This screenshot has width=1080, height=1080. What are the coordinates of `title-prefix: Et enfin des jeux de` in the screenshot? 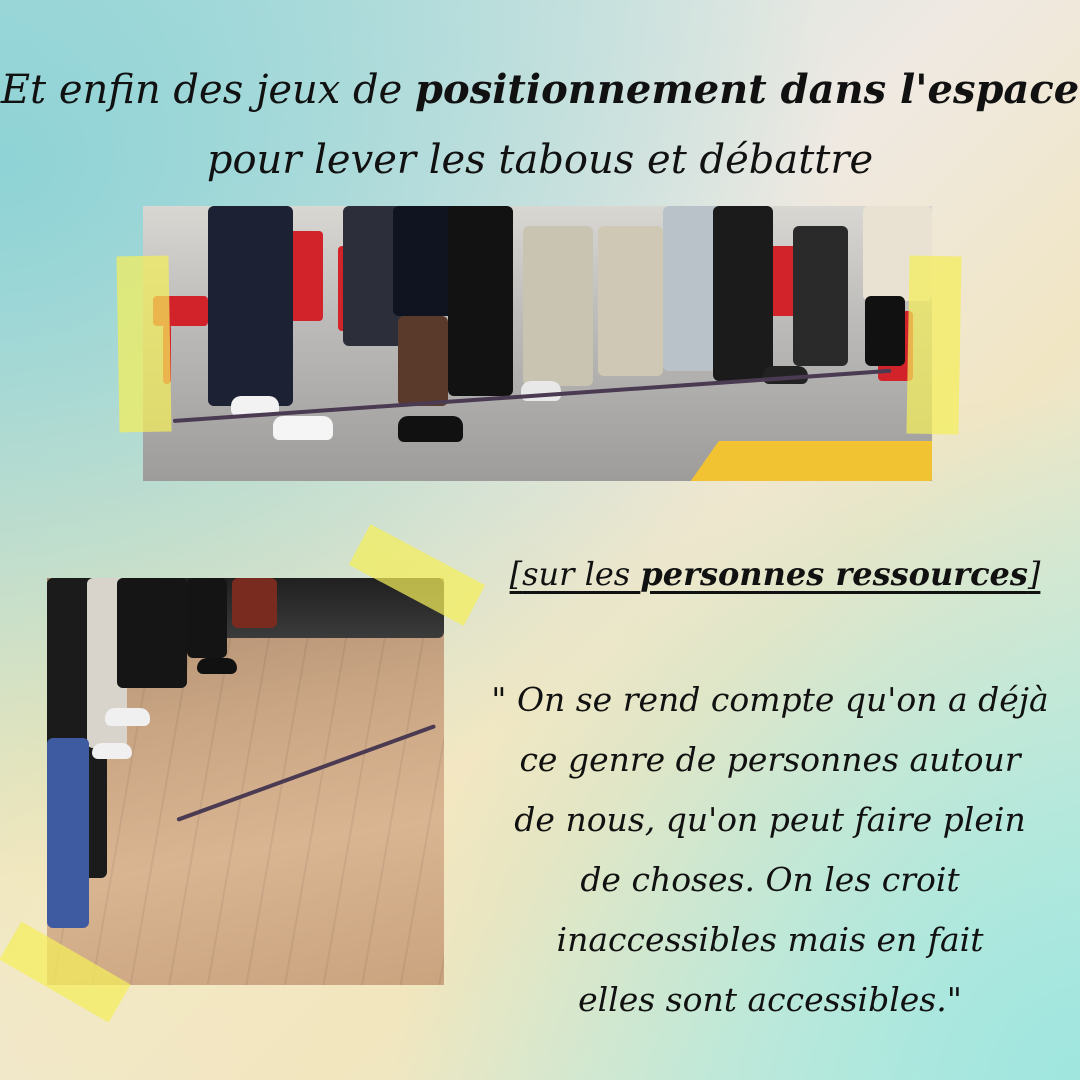 It's located at (208, 90).